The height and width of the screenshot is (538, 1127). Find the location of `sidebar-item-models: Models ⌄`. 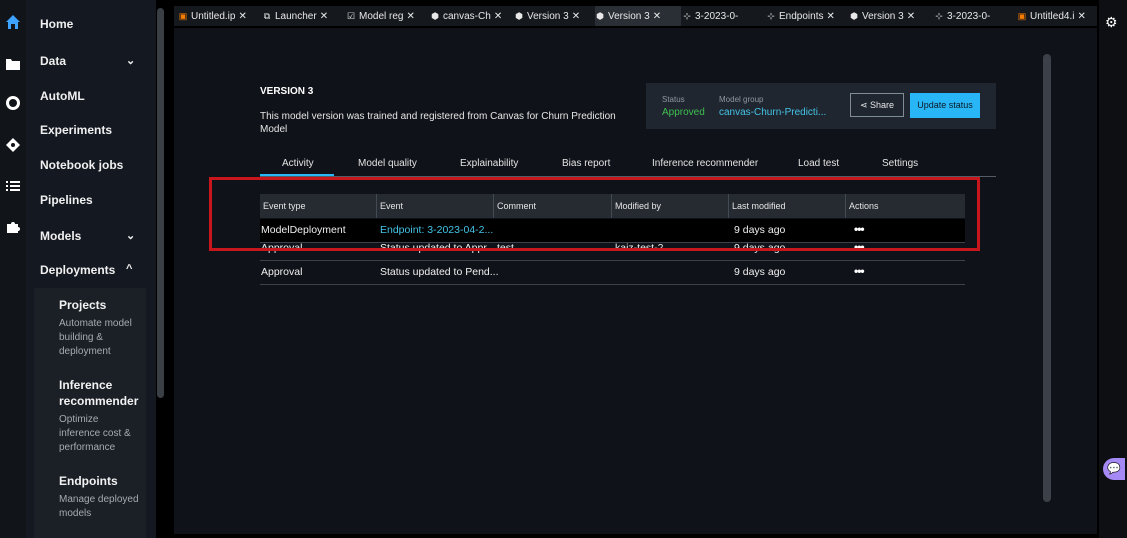

sidebar-item-models: Models ⌄ is located at coordinates (87, 236).